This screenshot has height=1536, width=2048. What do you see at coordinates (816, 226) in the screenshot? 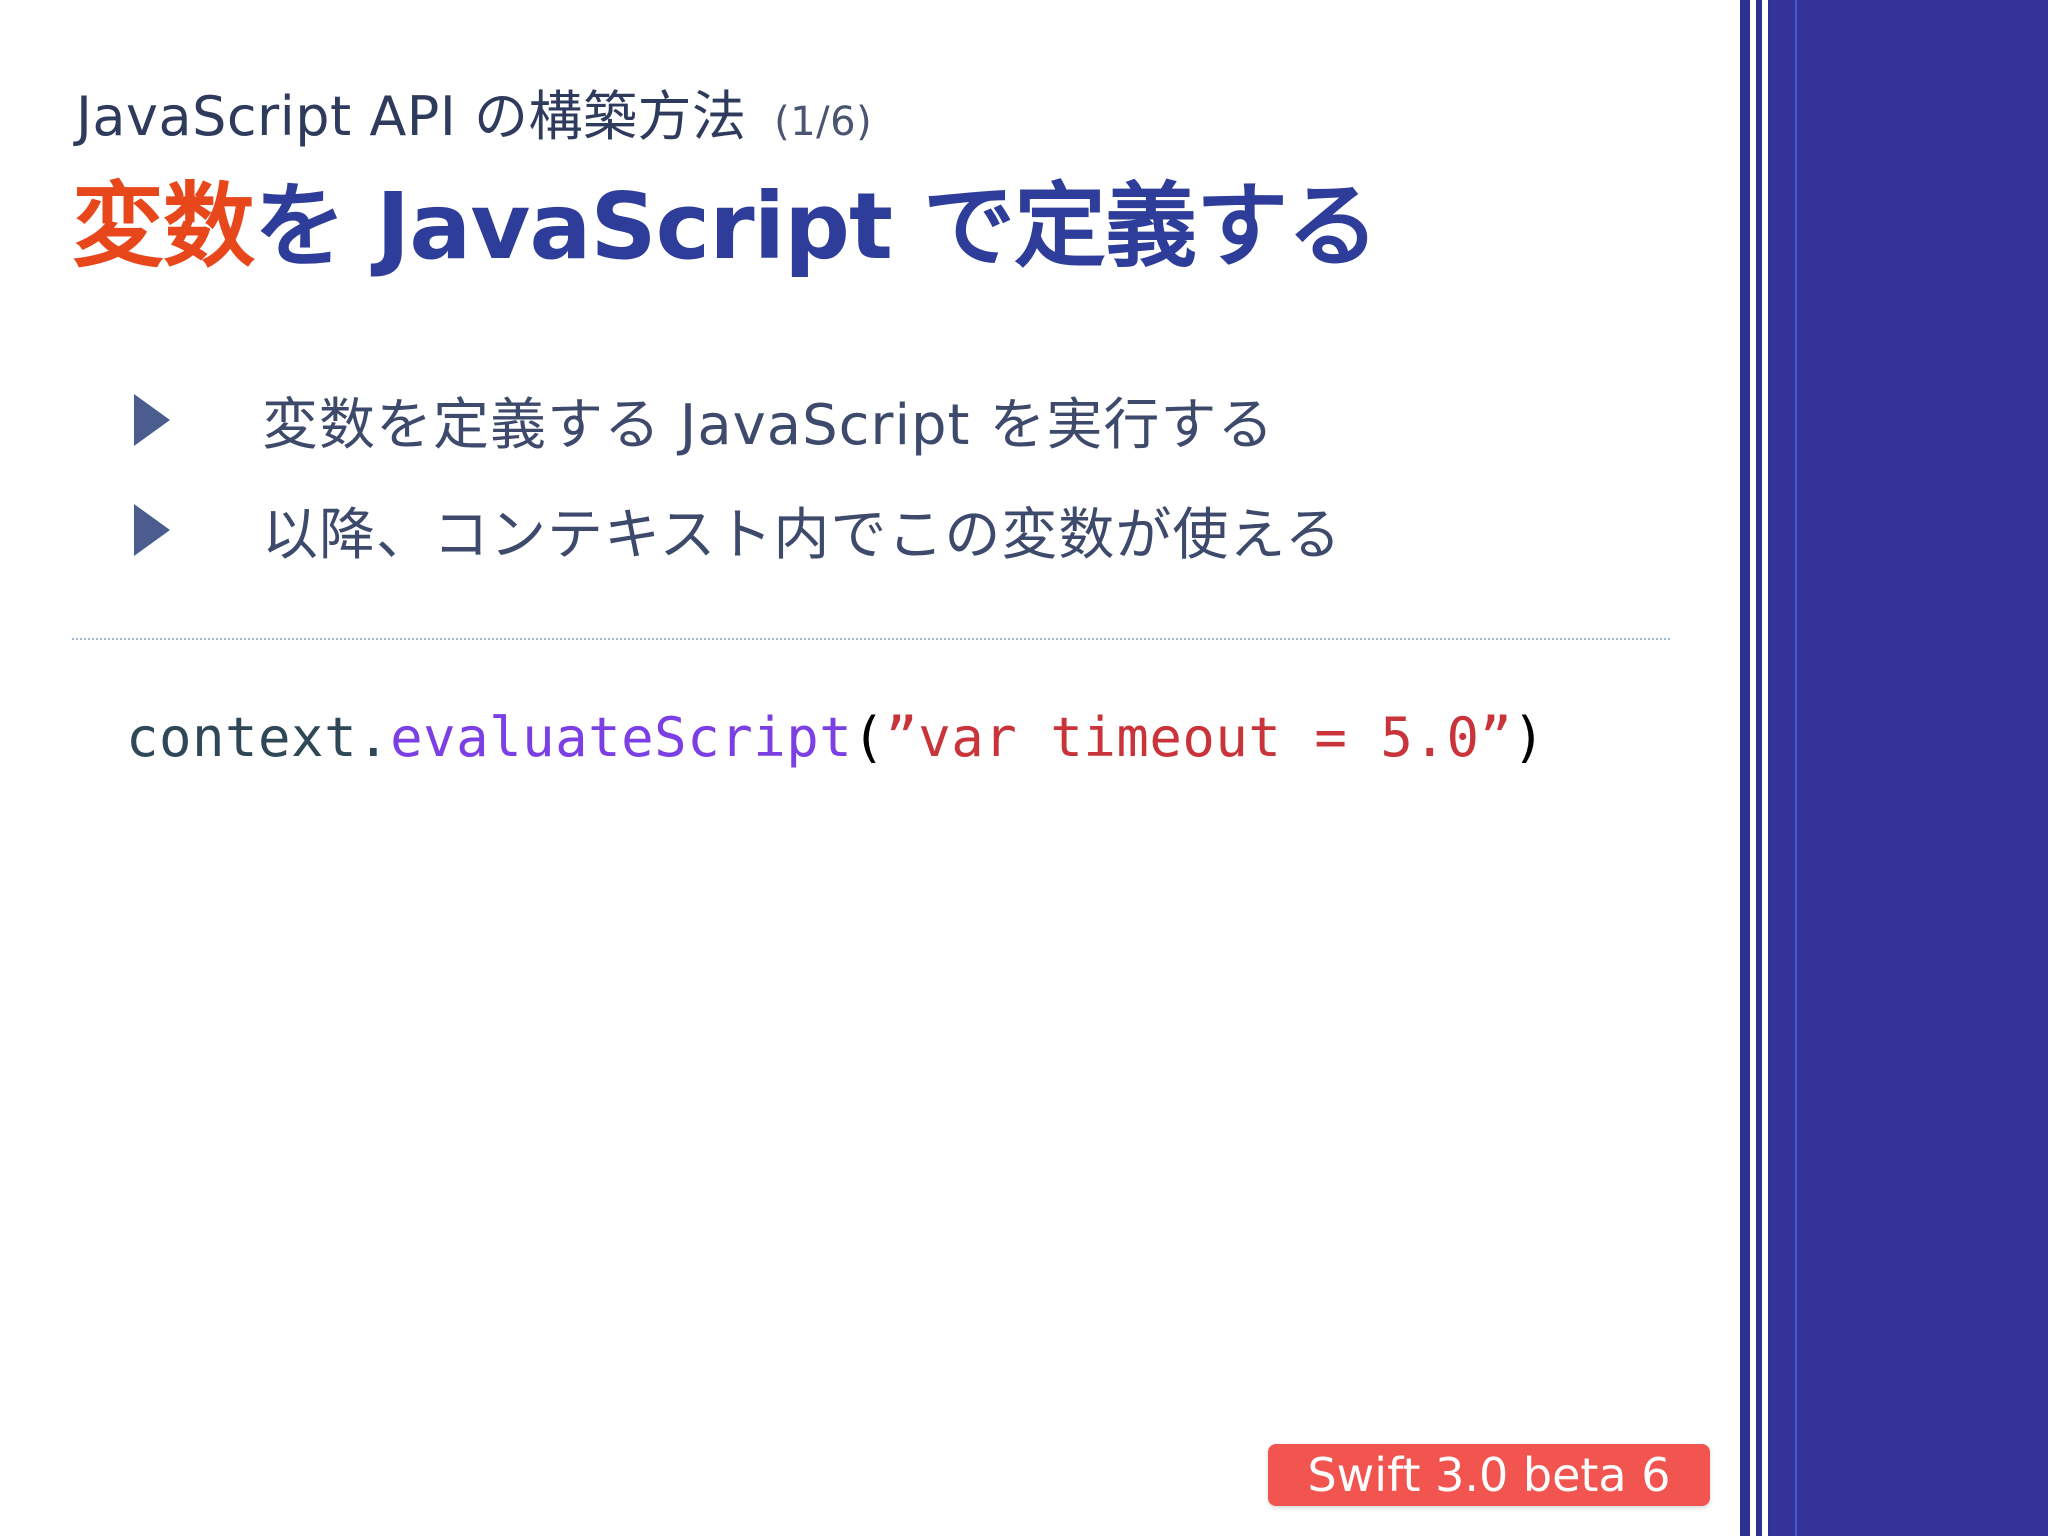
I see `title-main: を JavaScript で定義する` at bounding box center [816, 226].